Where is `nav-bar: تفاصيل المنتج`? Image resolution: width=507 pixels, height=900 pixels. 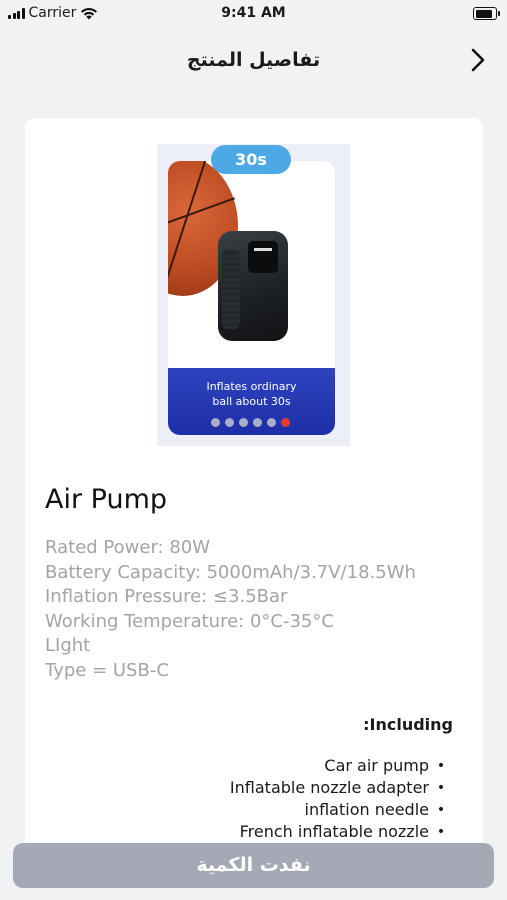 nav-bar: تفاصيل المنتج is located at coordinates (253, 60).